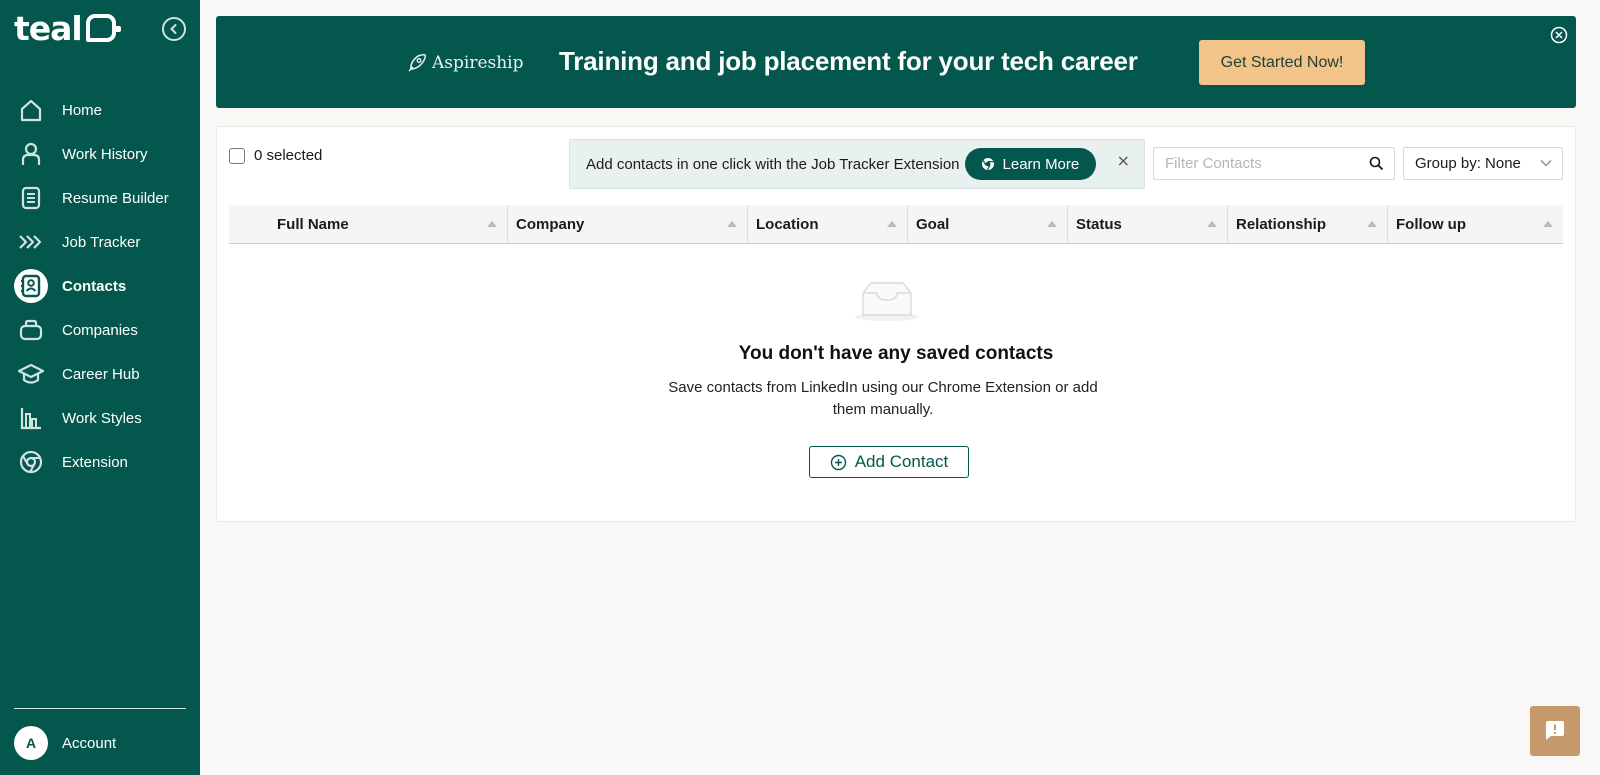 The image size is (1600, 775). I want to click on graduation-cap-icon, so click(31, 374).